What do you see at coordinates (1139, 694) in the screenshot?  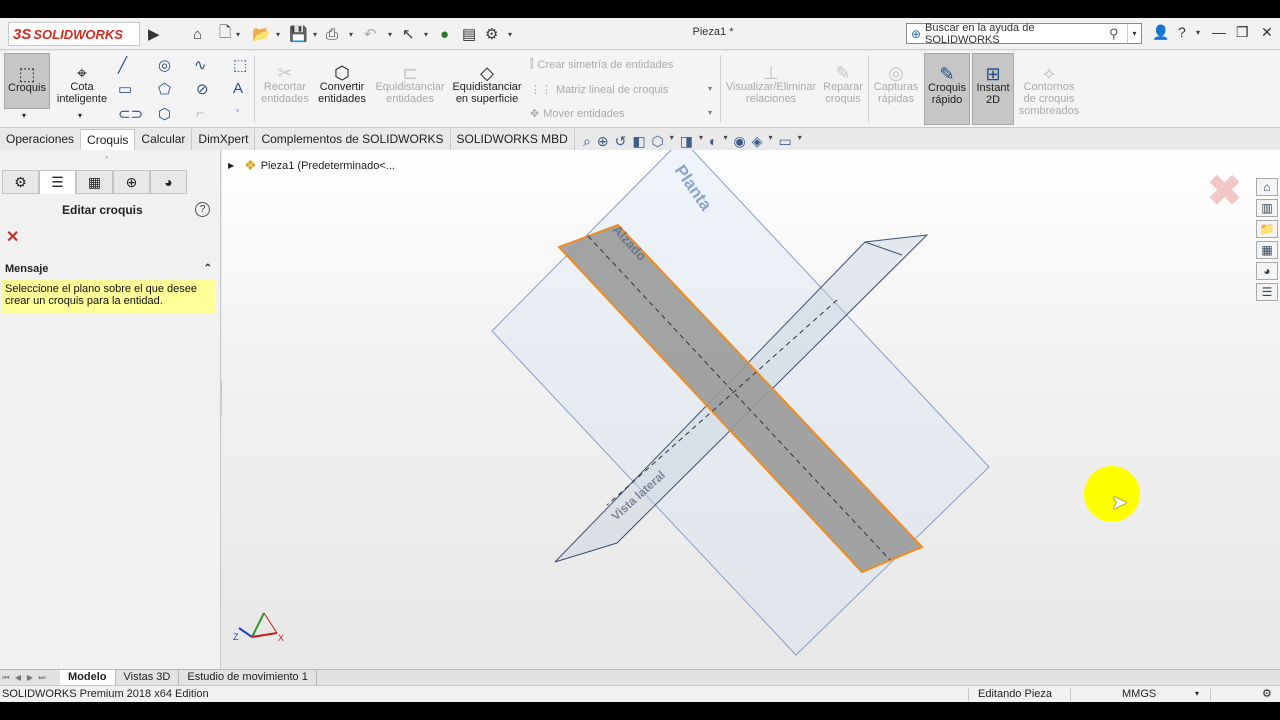 I see `status-units: MMGS` at bounding box center [1139, 694].